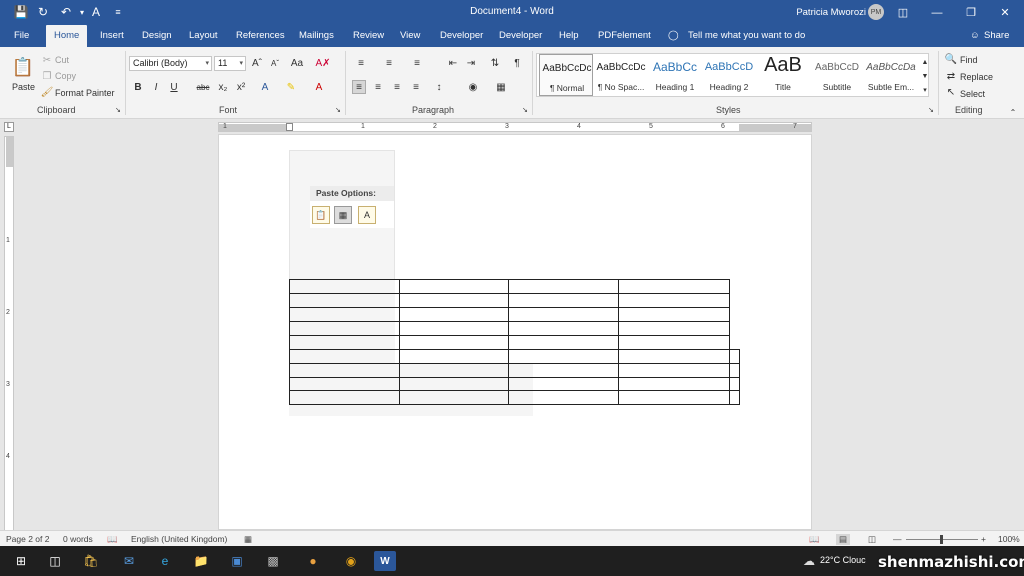 The height and width of the screenshot is (576, 1024). Describe the element at coordinates (289, 127) in the screenshot. I see `indent-marker-icon` at that location.